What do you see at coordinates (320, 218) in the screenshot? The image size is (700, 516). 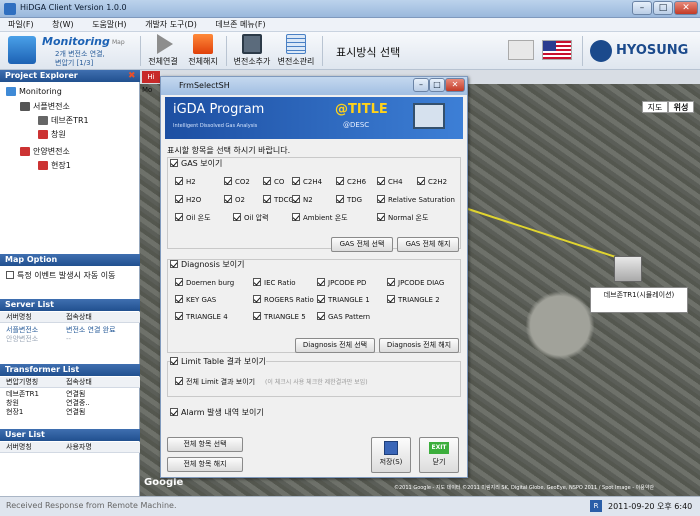 I see `gas-item-checkbox: Ambient 온도` at bounding box center [320, 218].